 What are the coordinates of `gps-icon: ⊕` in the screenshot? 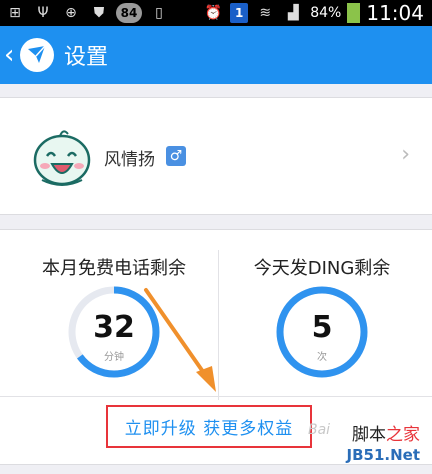 It's located at (71, 13).